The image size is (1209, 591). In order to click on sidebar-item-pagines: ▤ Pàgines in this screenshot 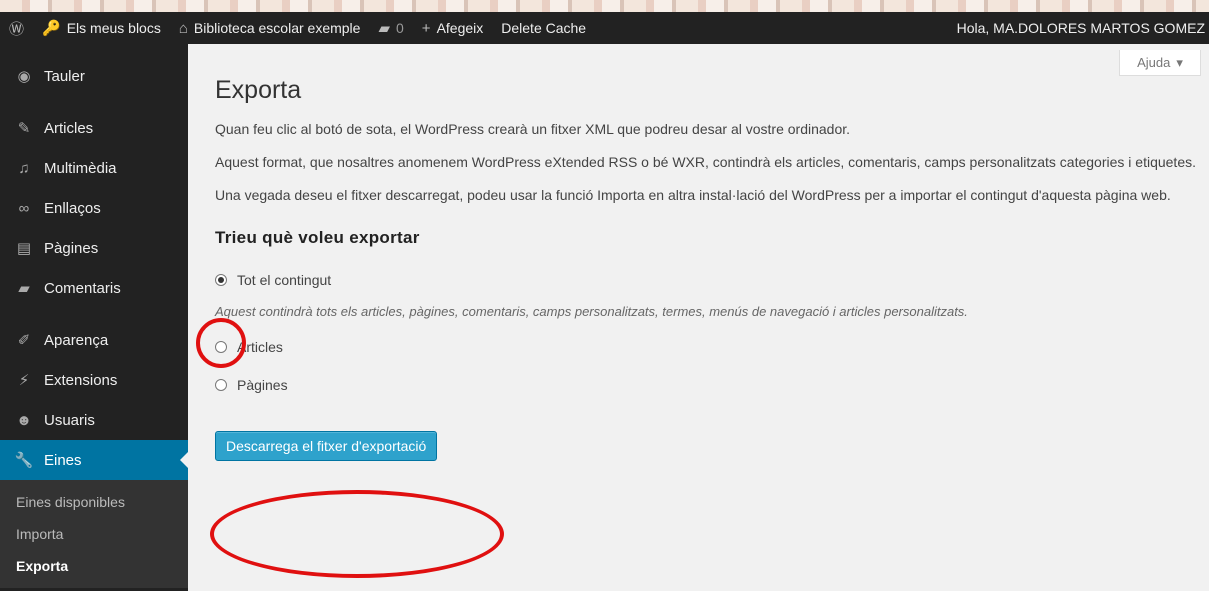, I will do `click(94, 248)`.